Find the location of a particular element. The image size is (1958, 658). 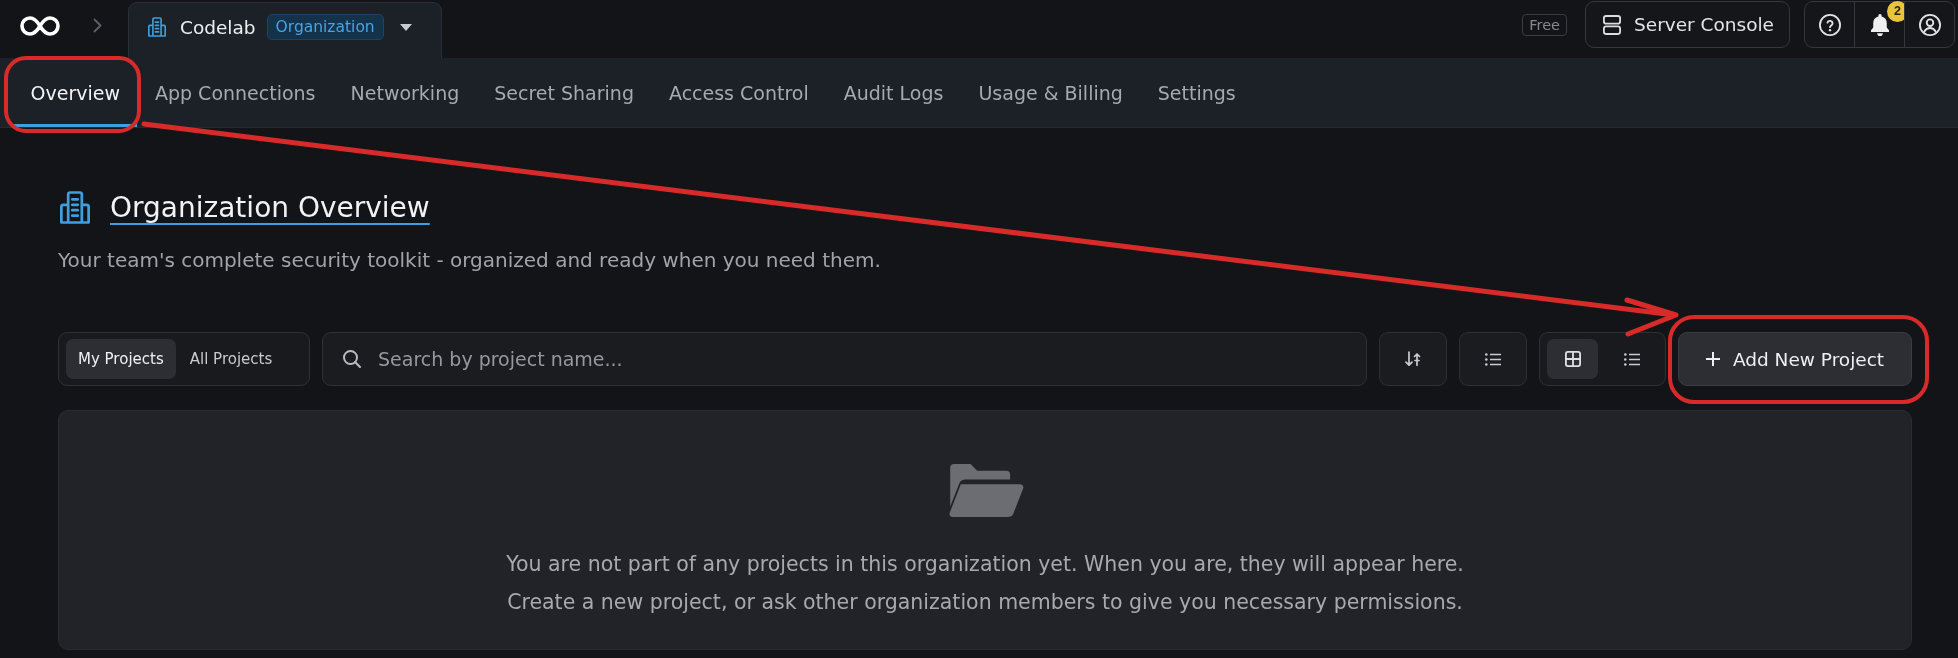

search-icon is located at coordinates (352, 359).